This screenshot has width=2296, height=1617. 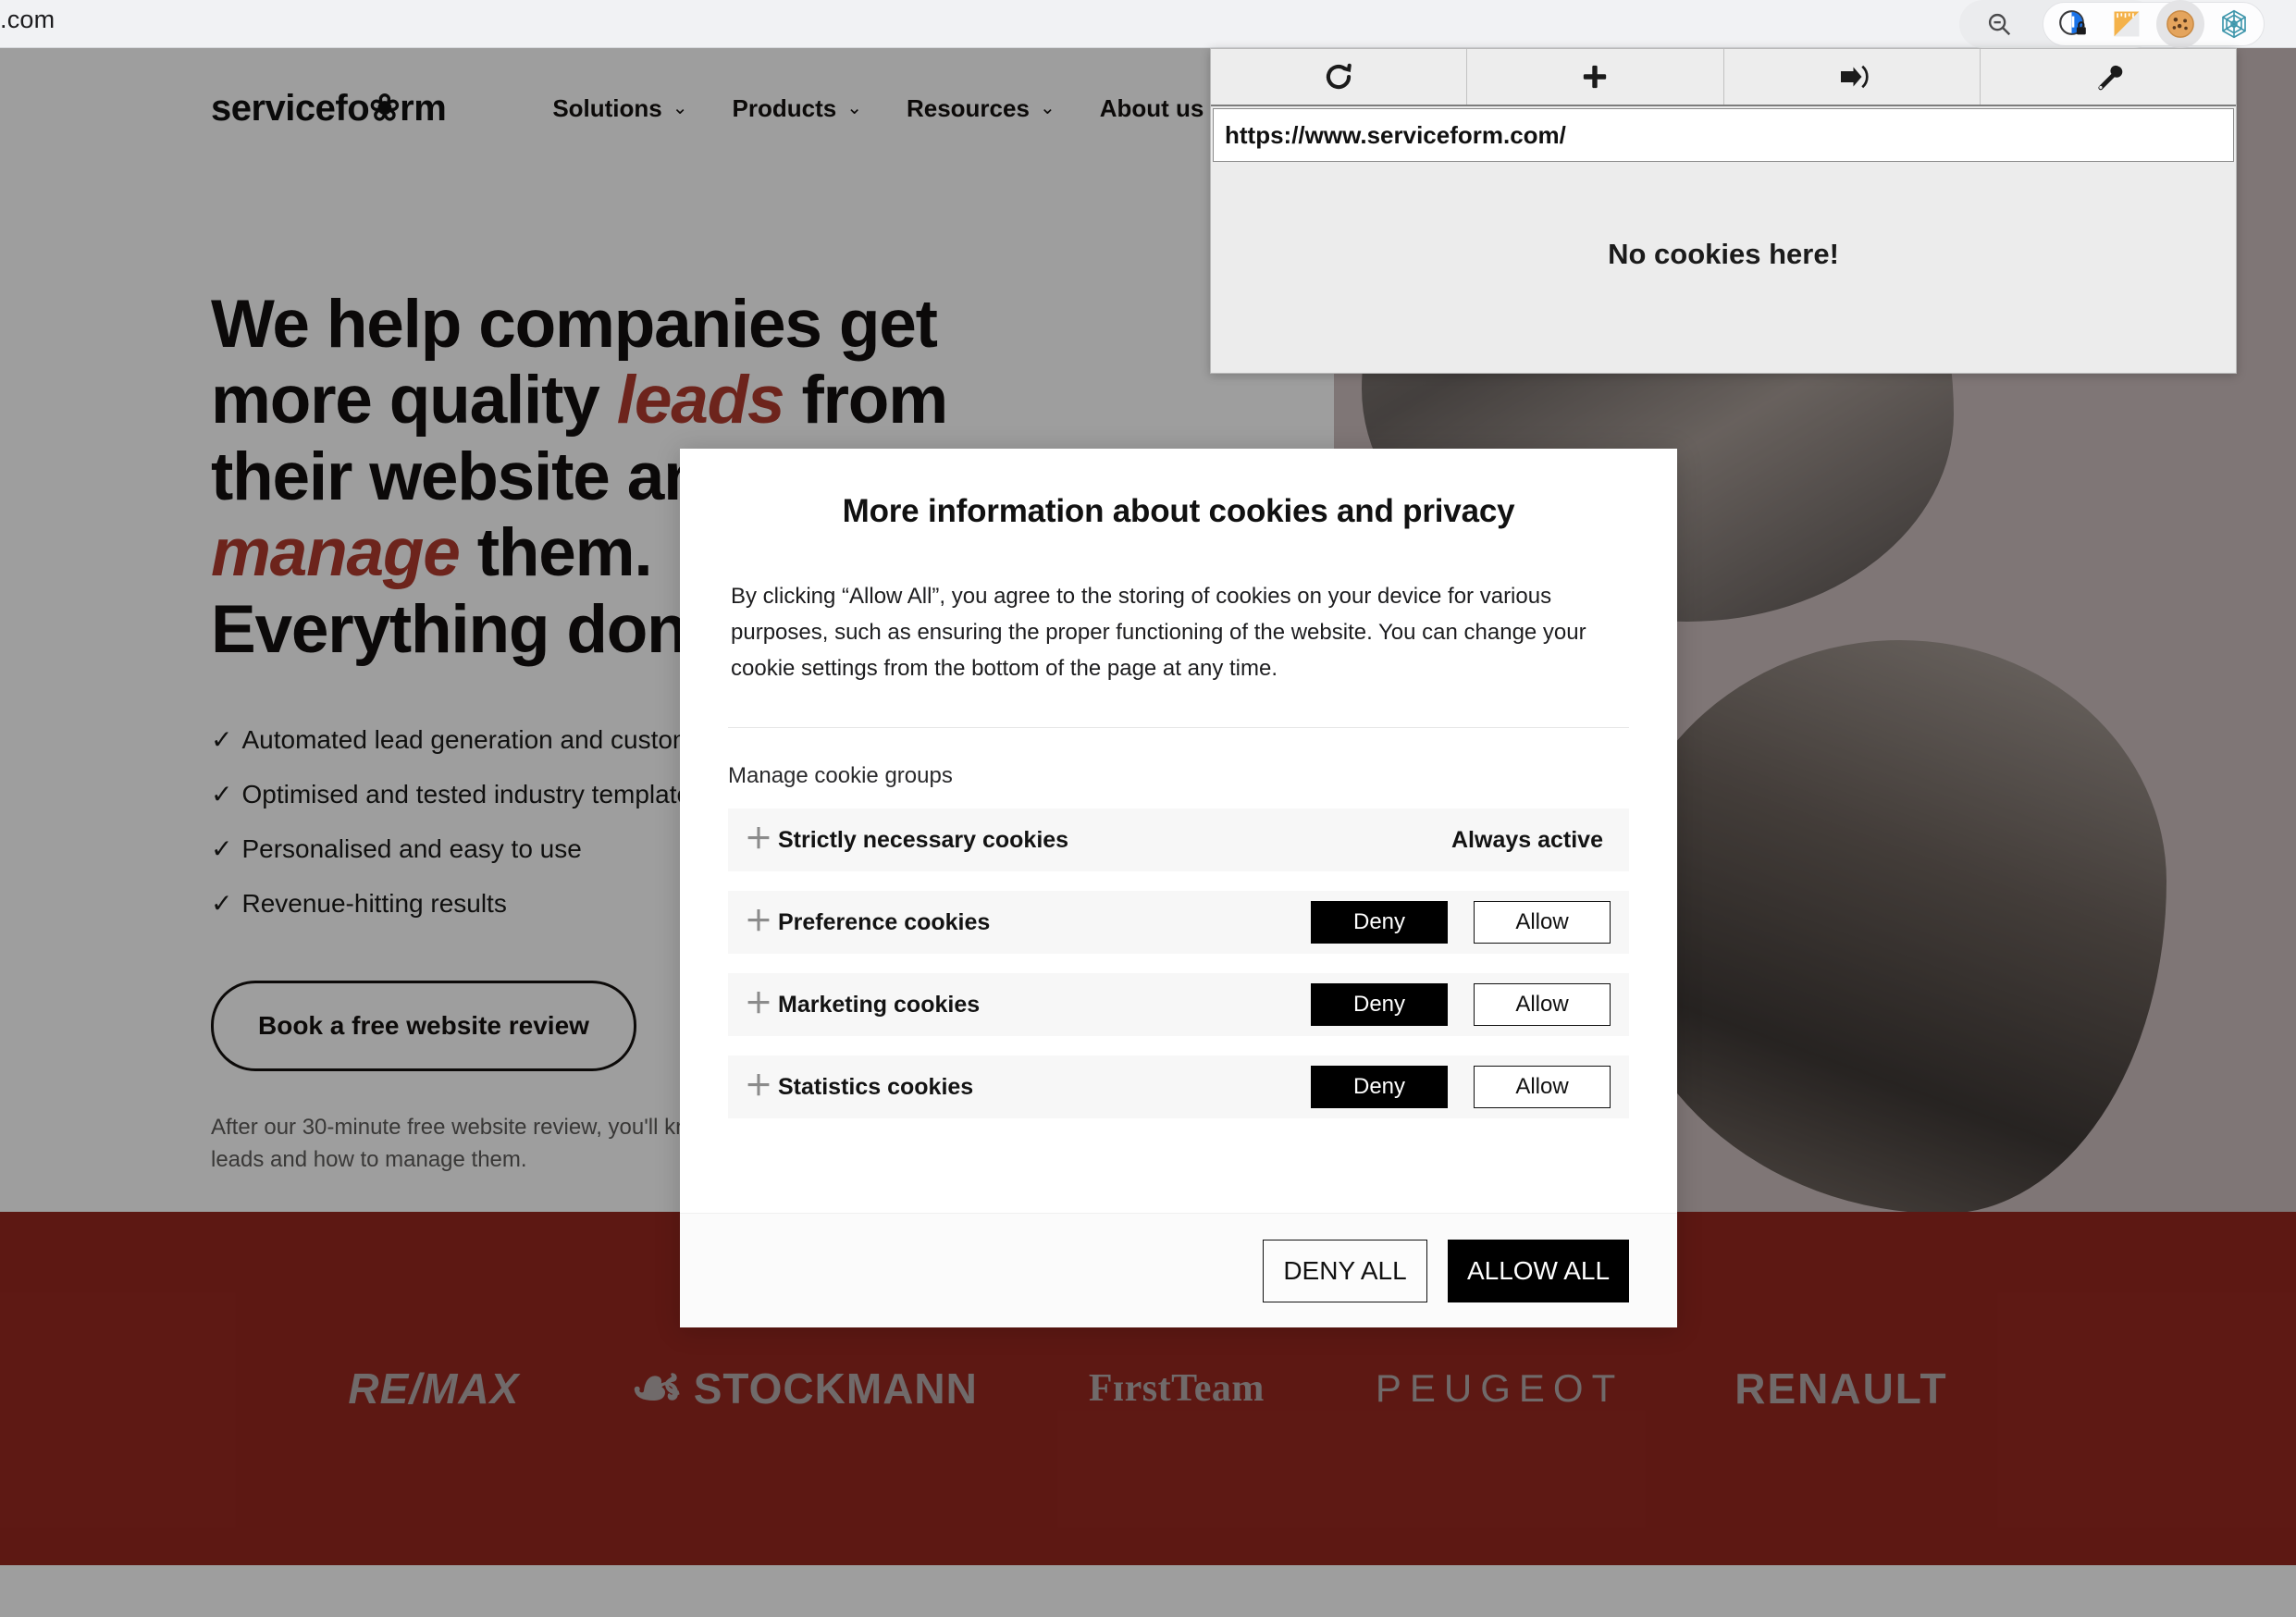 What do you see at coordinates (657, 1388) in the screenshot?
I see `stockmann-mark-icon: ☙` at bounding box center [657, 1388].